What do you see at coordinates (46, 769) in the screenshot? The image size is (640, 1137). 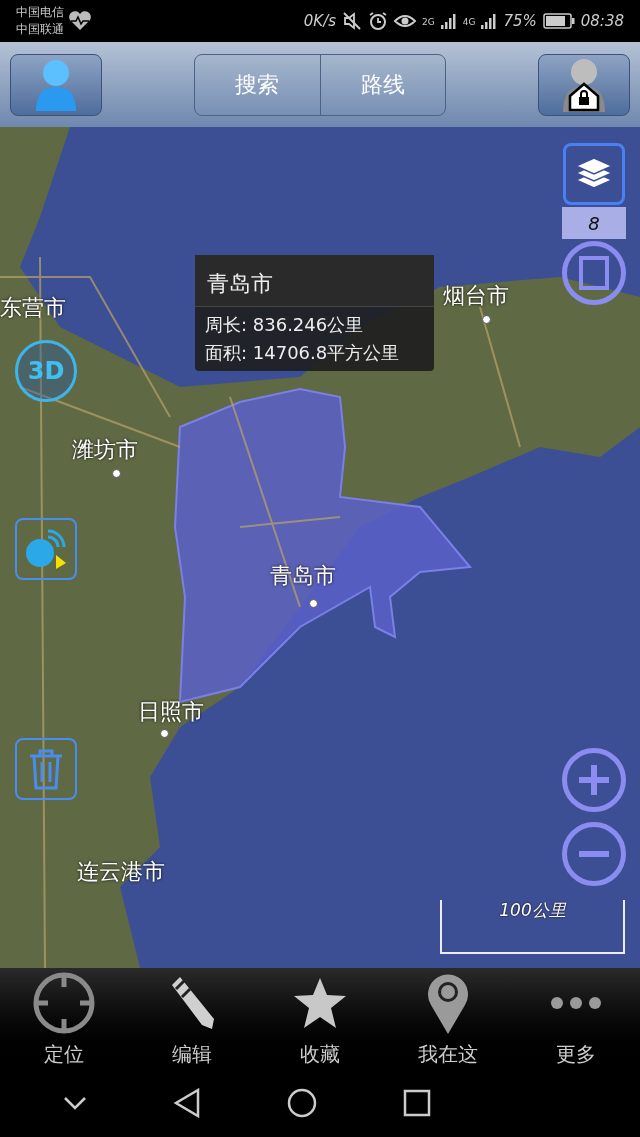 I see `trash-icon` at bounding box center [46, 769].